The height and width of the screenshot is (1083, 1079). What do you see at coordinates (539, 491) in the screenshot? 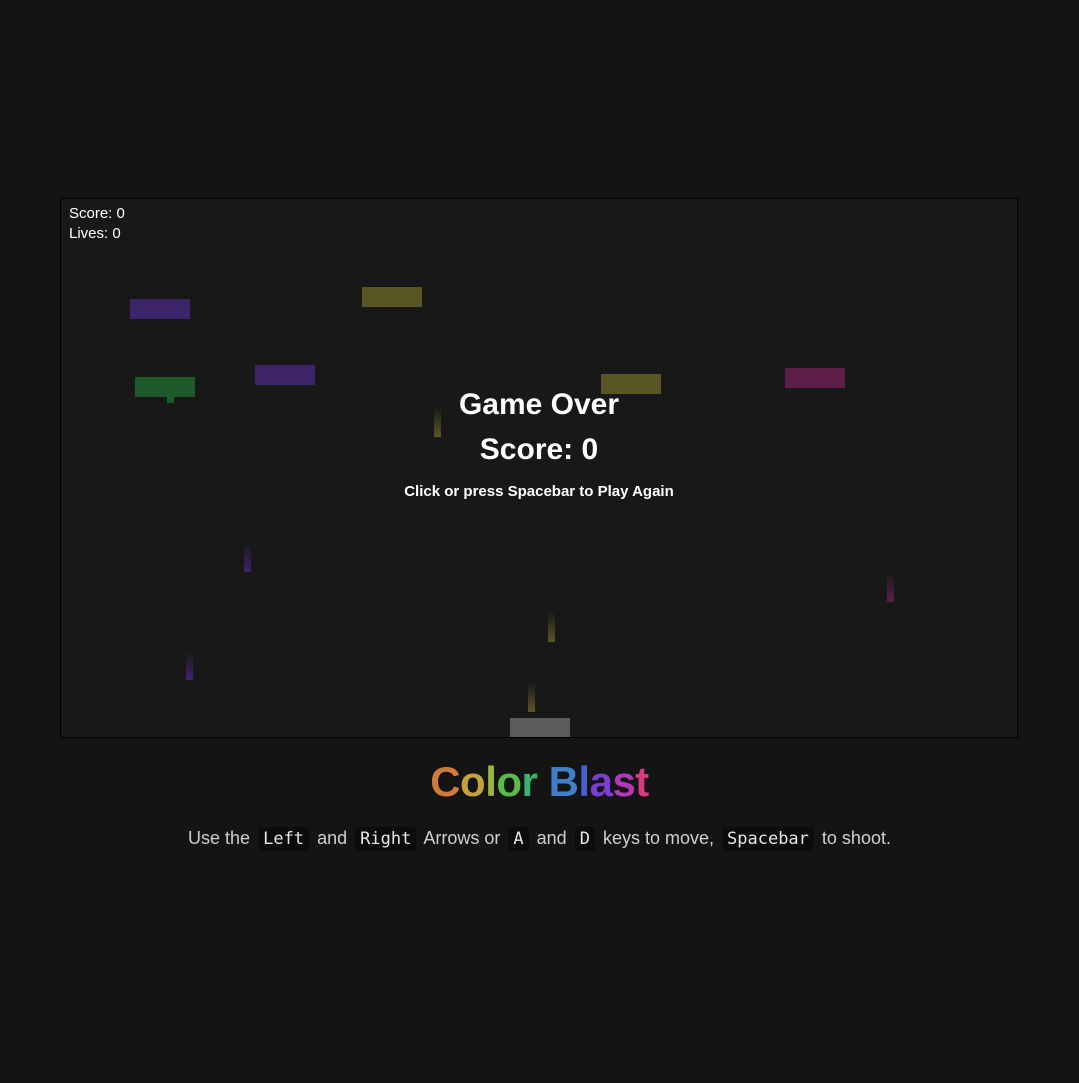
I see `play-again-prompt: Click or press Spacebar to Play Again` at bounding box center [539, 491].